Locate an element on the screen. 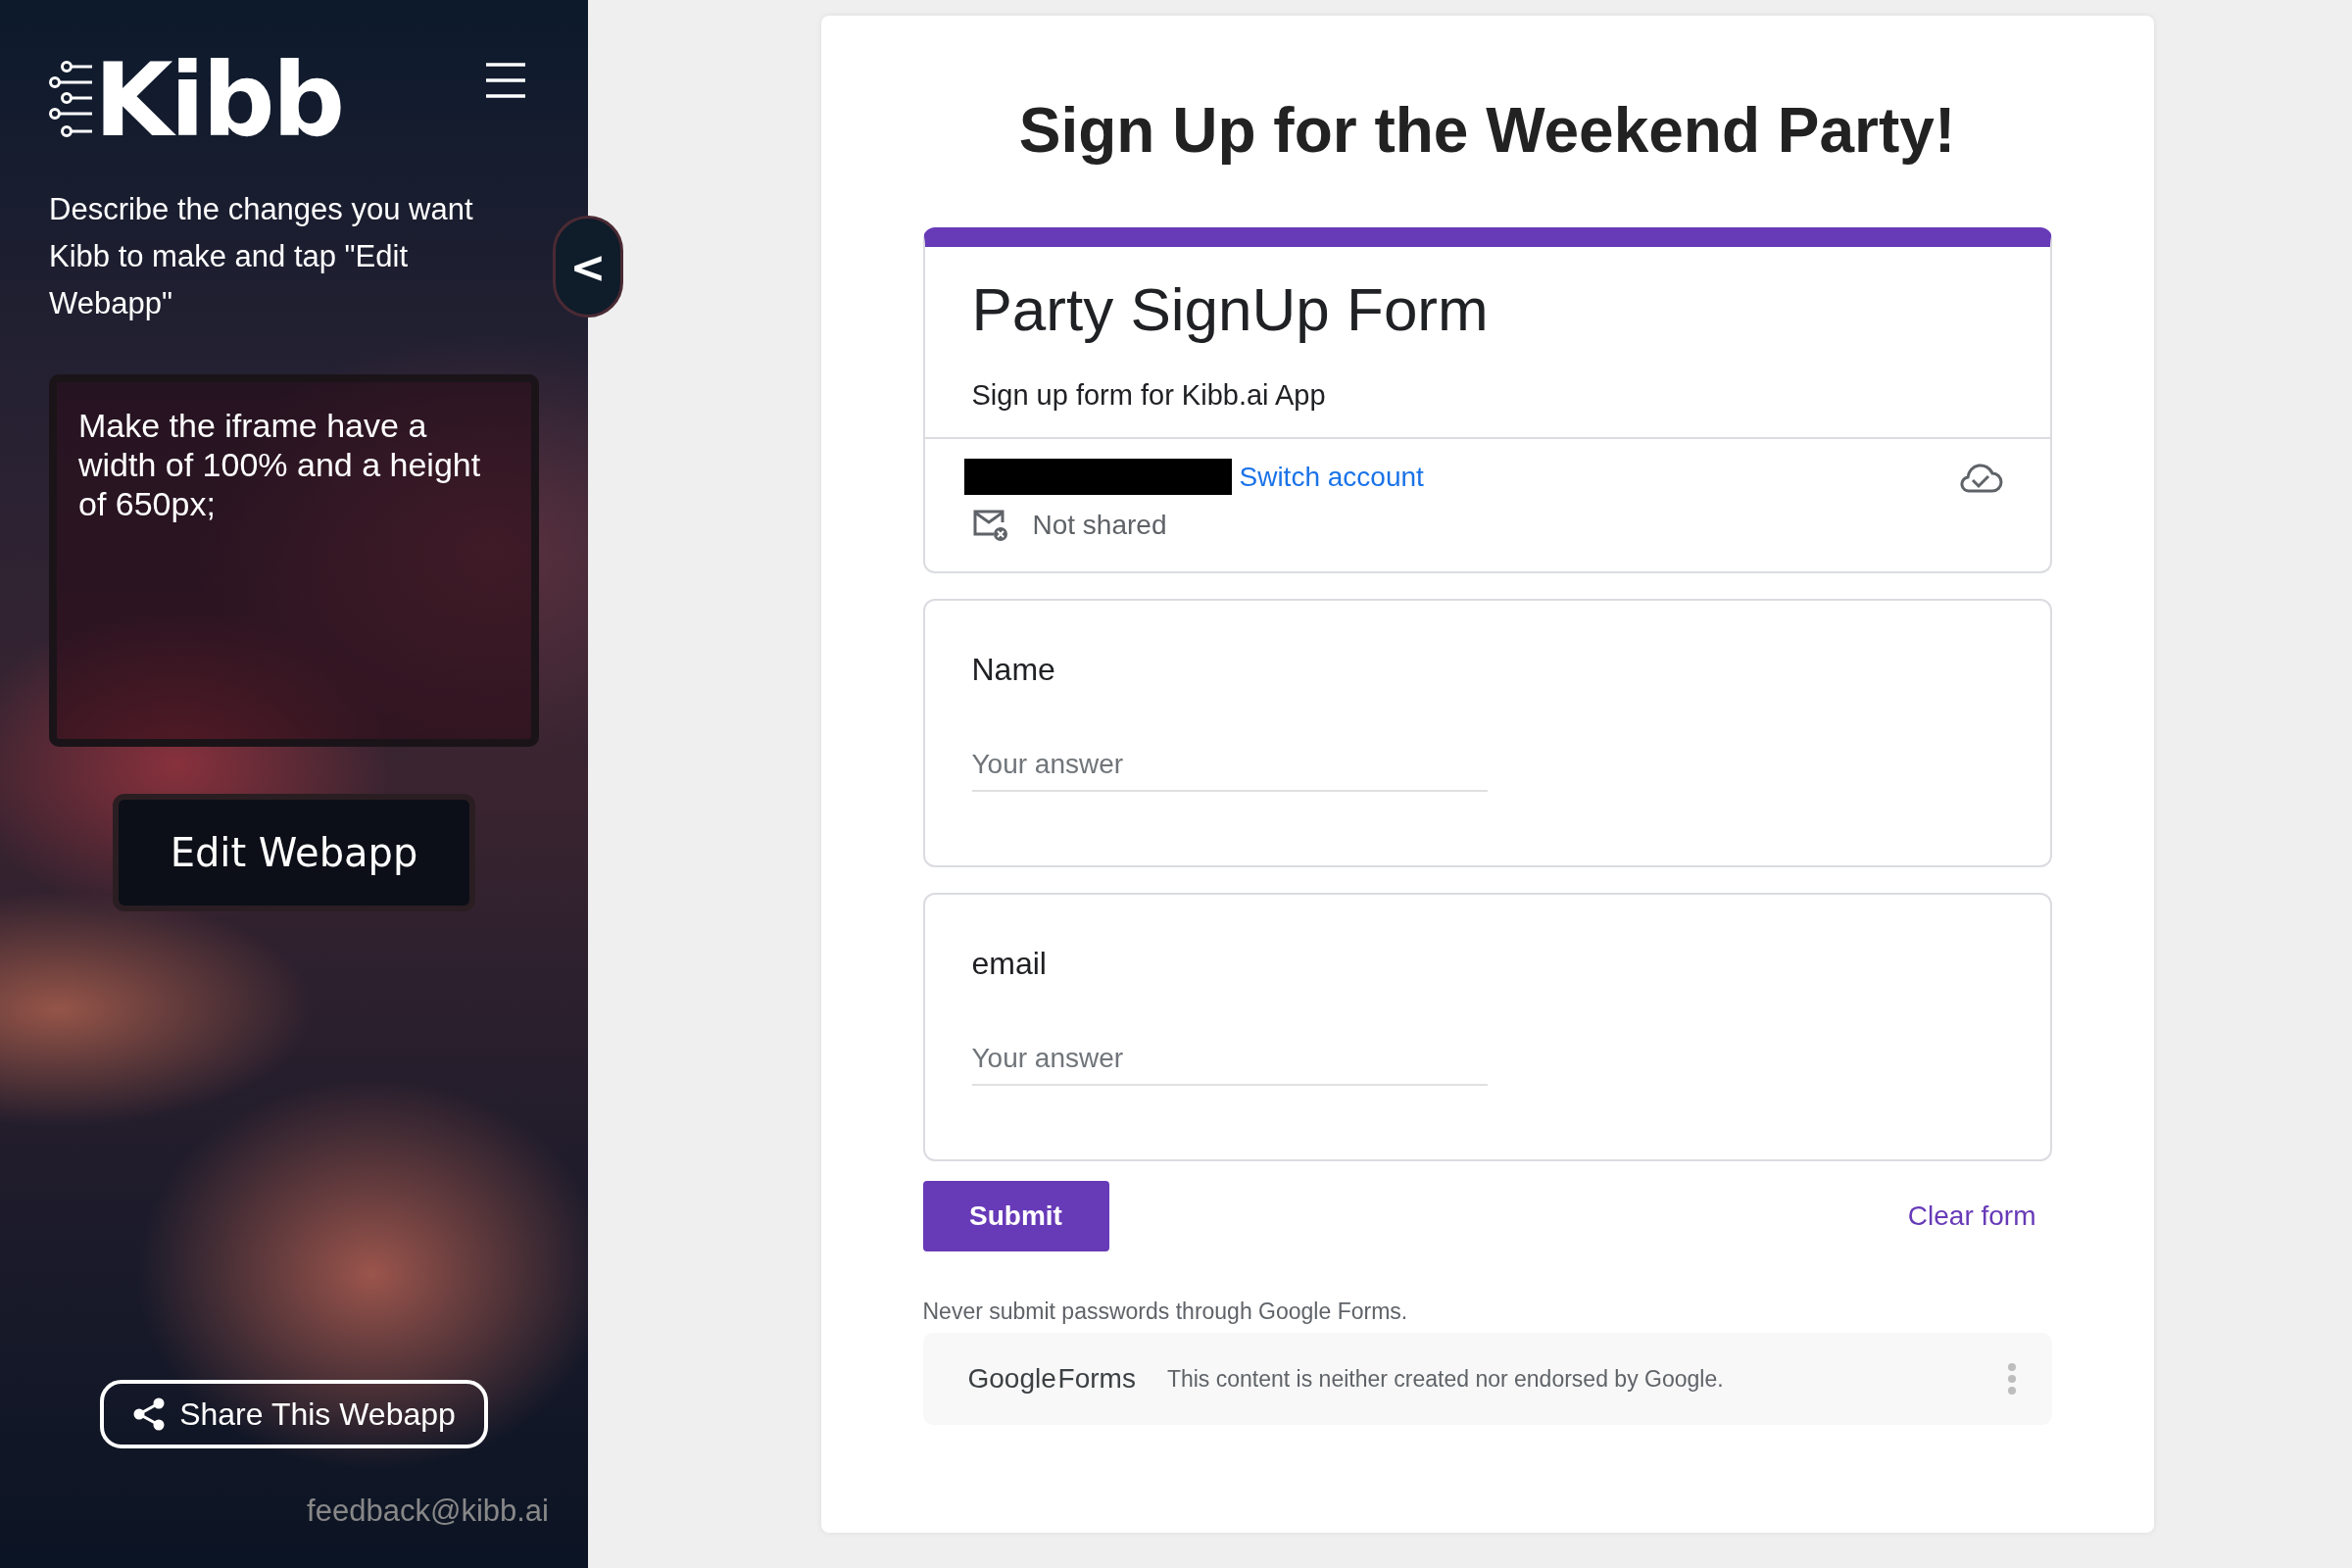  question-label: email is located at coordinates (1009, 964).